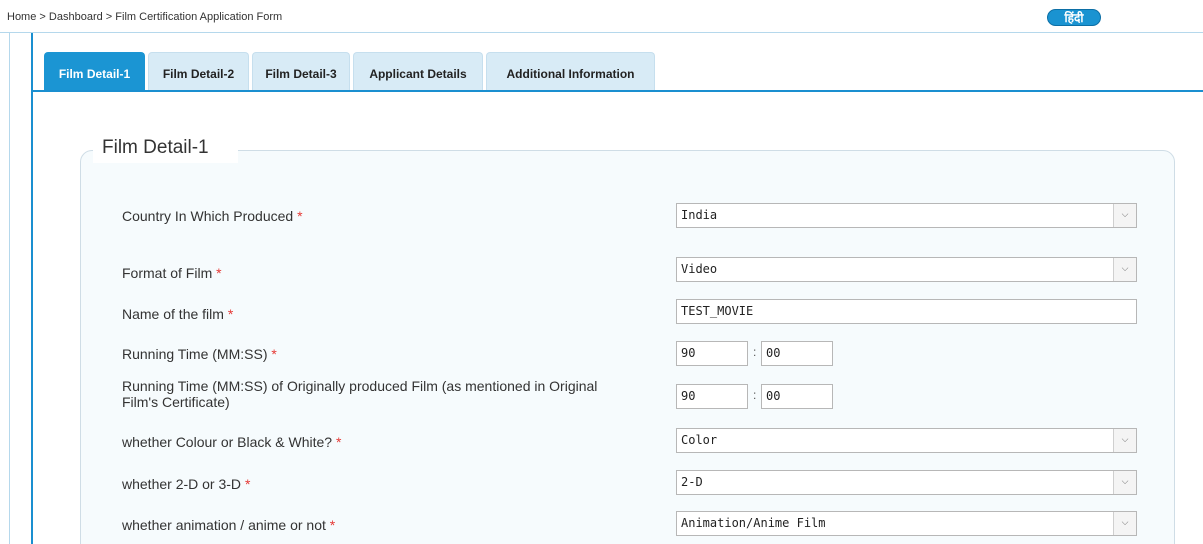  What do you see at coordinates (21, 17) in the screenshot?
I see `breadcrumb-home: Home` at bounding box center [21, 17].